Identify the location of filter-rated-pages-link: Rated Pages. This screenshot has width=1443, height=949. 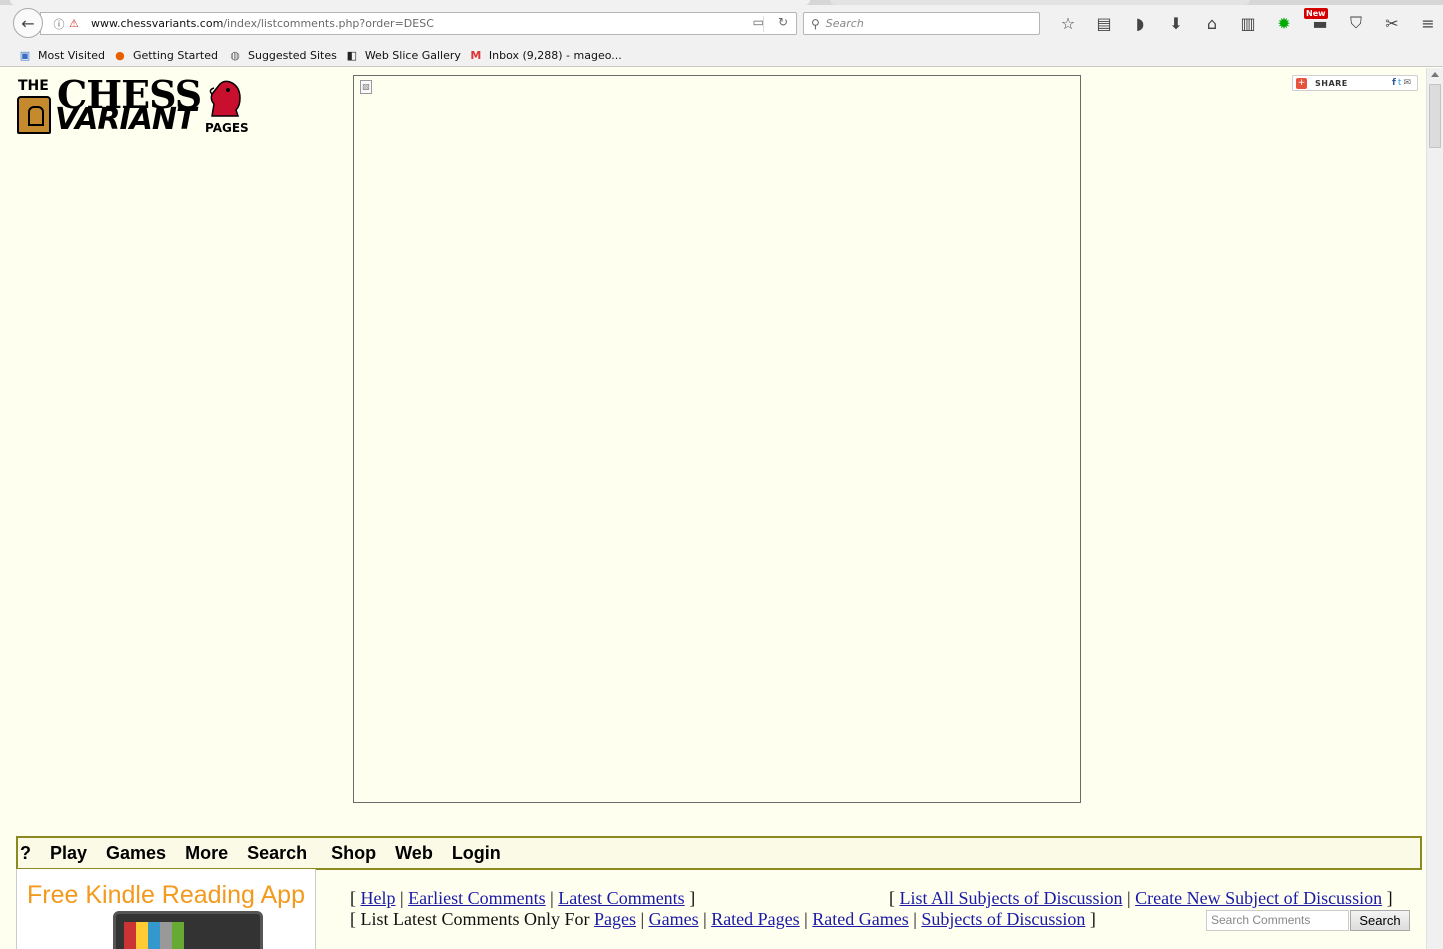
(755, 919).